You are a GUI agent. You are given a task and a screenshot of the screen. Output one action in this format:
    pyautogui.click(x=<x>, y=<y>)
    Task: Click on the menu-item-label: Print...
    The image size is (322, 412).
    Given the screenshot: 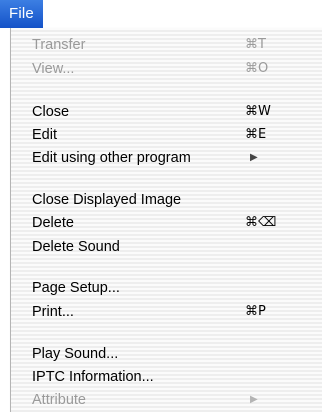 What is the action you would take?
    pyautogui.click(x=53, y=312)
    